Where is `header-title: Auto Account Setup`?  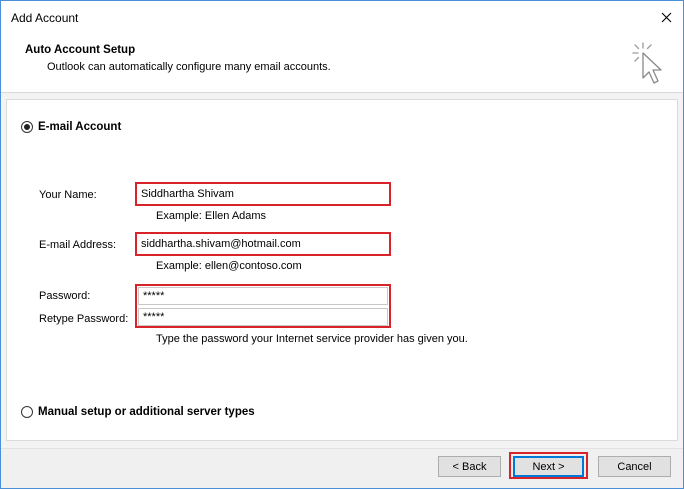 header-title: Auto Account Setup is located at coordinates (80, 50).